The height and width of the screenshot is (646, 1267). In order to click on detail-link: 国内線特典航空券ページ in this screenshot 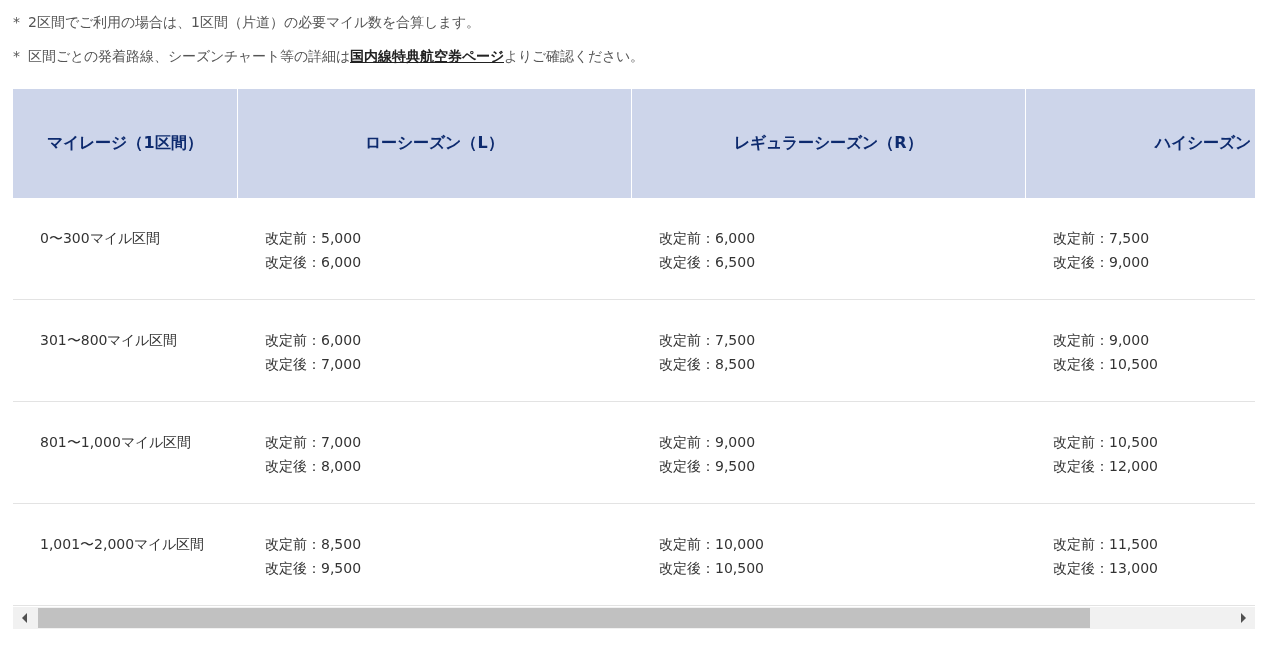, I will do `click(427, 56)`.